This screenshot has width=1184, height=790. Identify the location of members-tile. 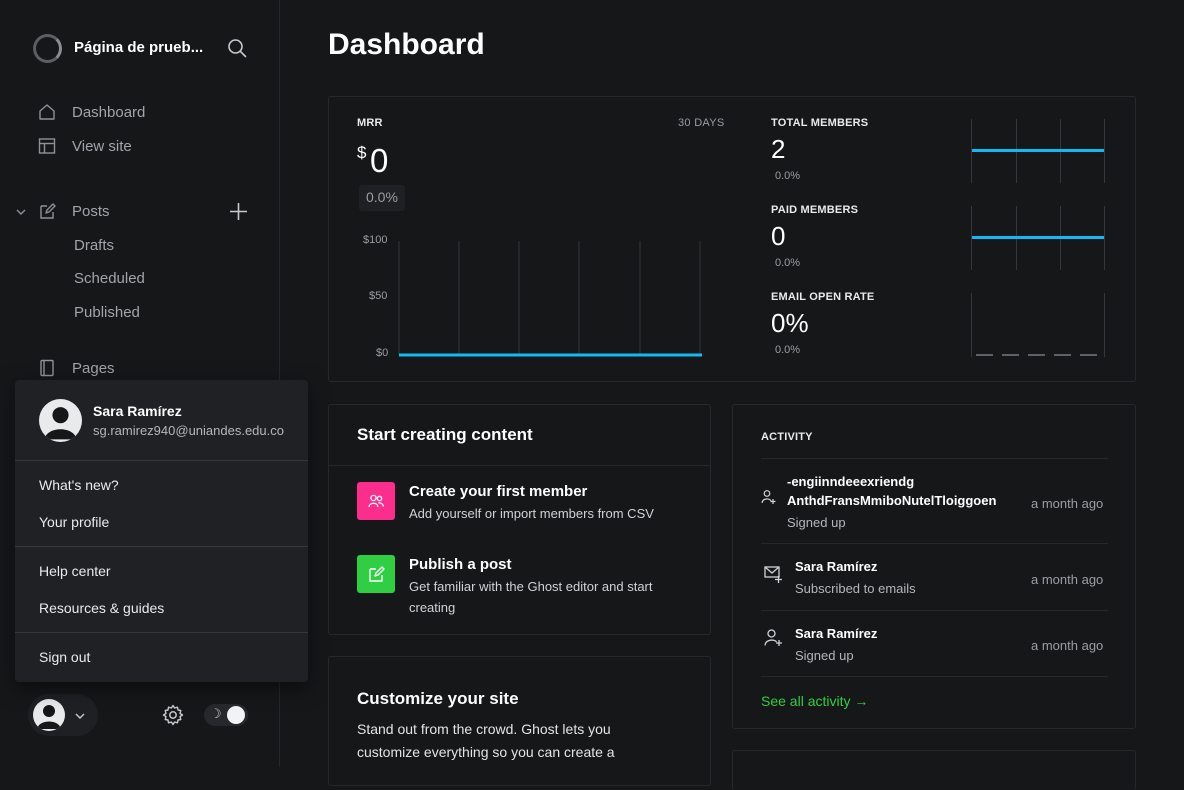
(376, 501).